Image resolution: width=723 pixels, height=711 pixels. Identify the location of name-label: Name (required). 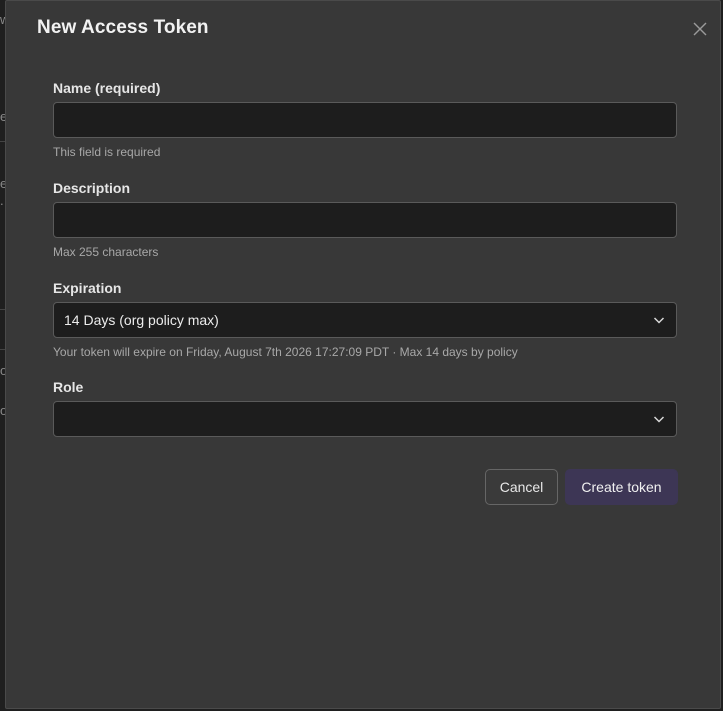
(107, 88).